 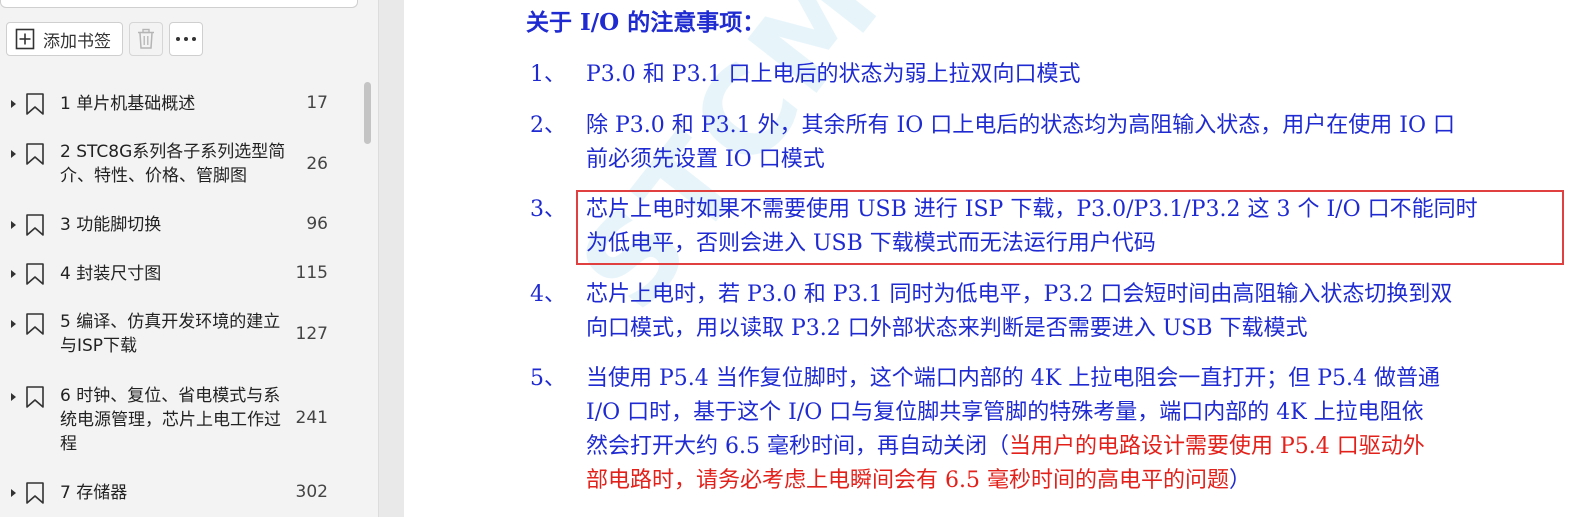 What do you see at coordinates (173, 164) in the screenshot?
I see `bookmark-title: 2 STC8G系列各子系列选型简介、特性、价格、管脚图` at bounding box center [173, 164].